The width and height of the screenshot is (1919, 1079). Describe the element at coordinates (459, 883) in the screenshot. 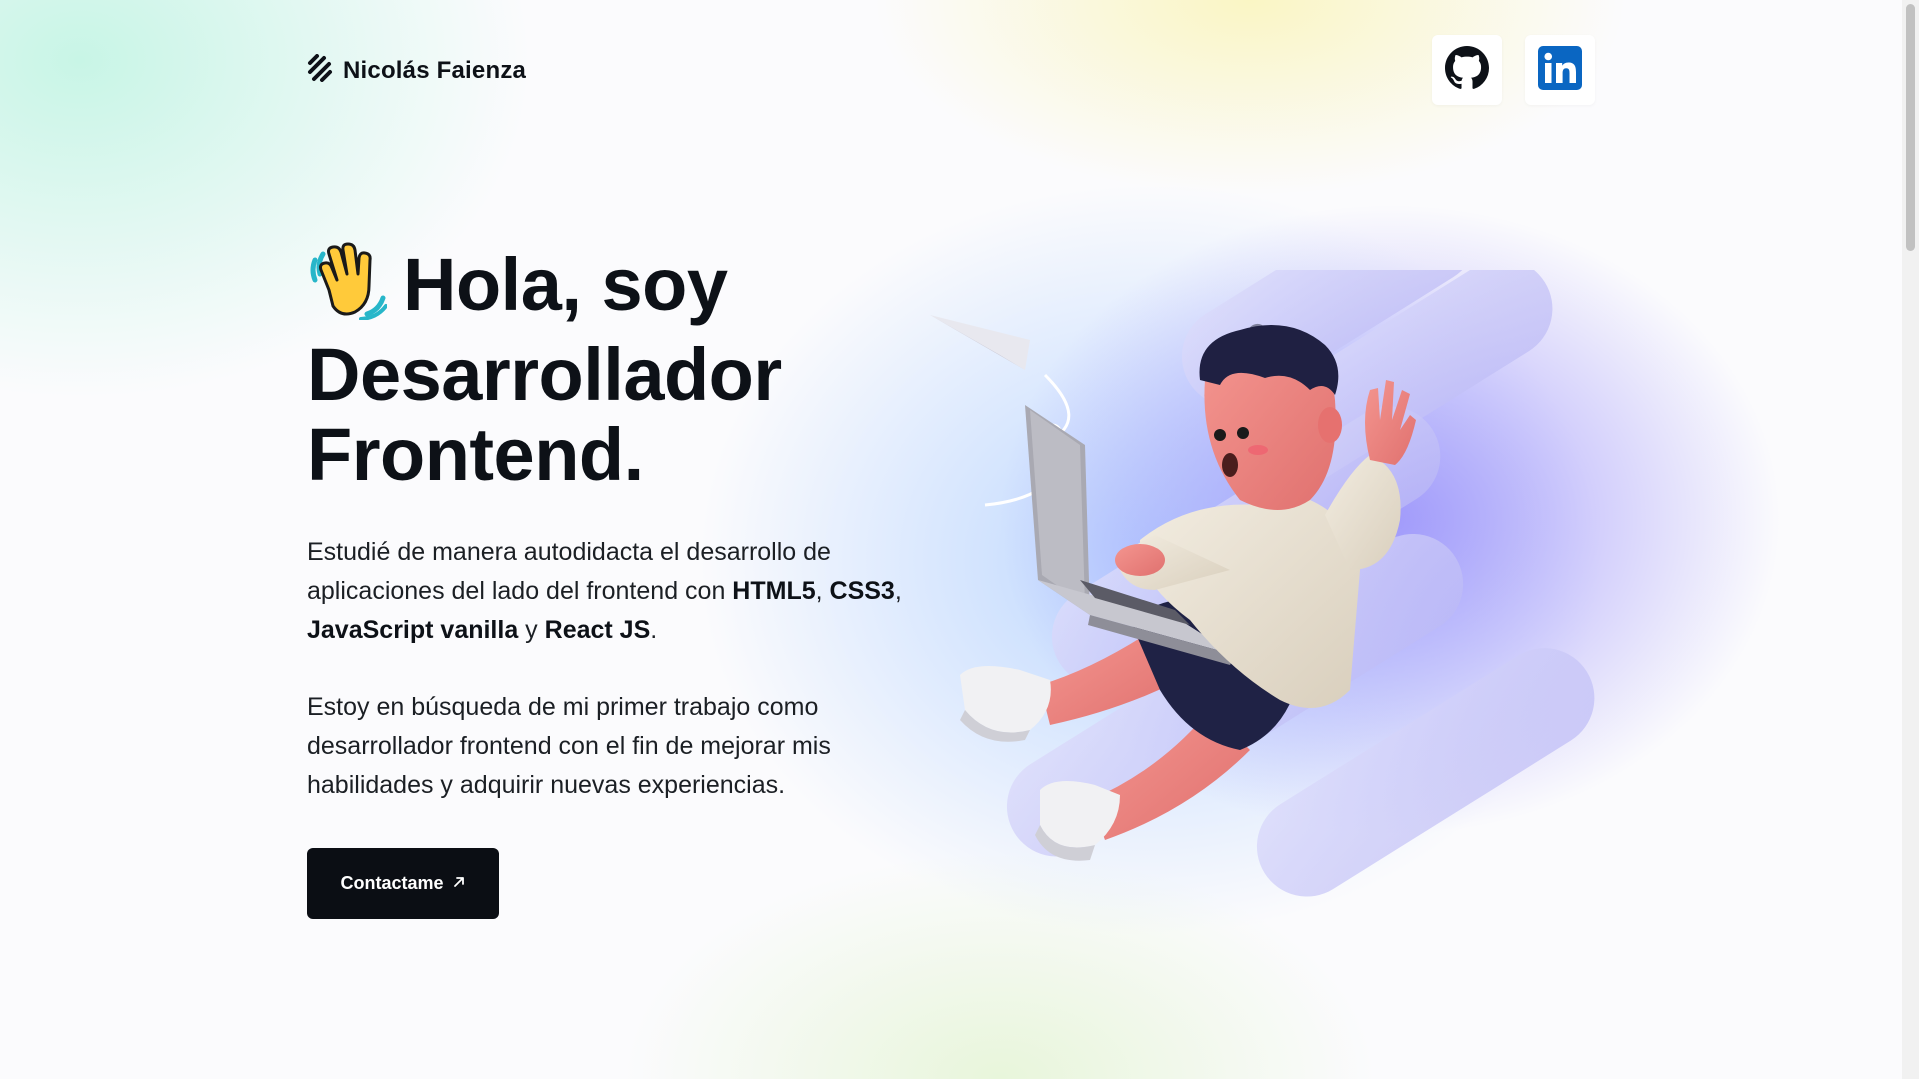

I see `arrow-up-right-icon` at that location.